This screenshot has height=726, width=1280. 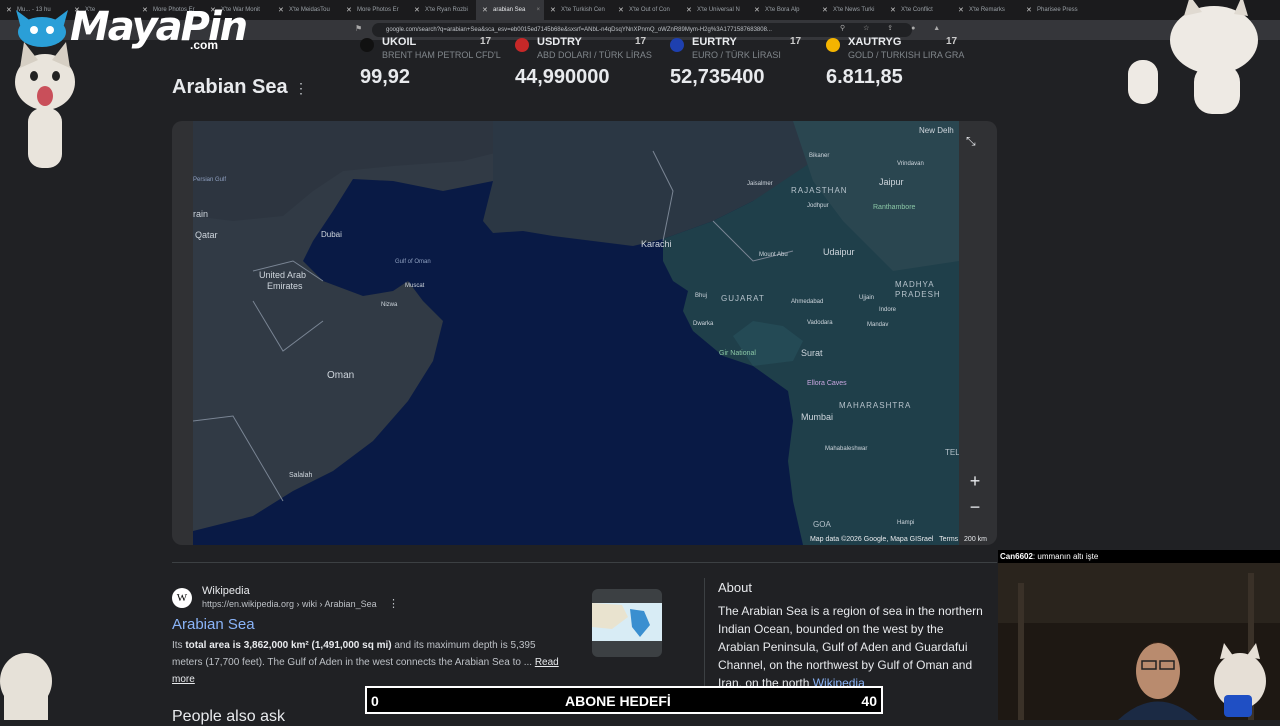 What do you see at coordinates (399, 42) in the screenshot?
I see `ticker-symbol: UKOIL` at bounding box center [399, 42].